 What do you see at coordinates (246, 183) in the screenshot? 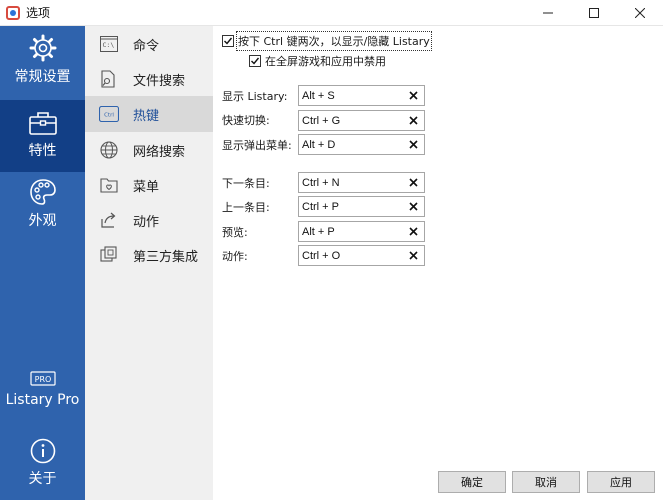
I see `hotkey-label-next-item: 下一条目:` at bounding box center [246, 183].